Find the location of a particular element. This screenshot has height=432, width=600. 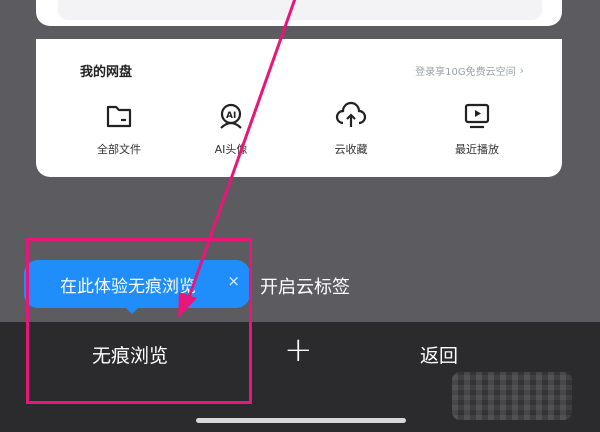

all-files-button: 全部文件 is located at coordinates (119, 129).